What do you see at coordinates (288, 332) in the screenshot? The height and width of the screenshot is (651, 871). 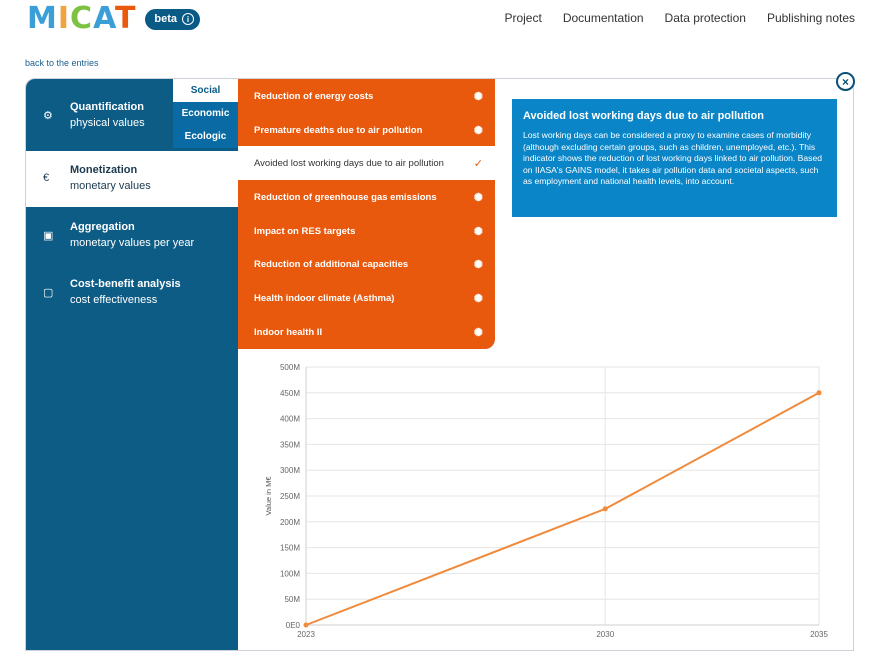 I see `indicator-label: Indoor health II` at bounding box center [288, 332].